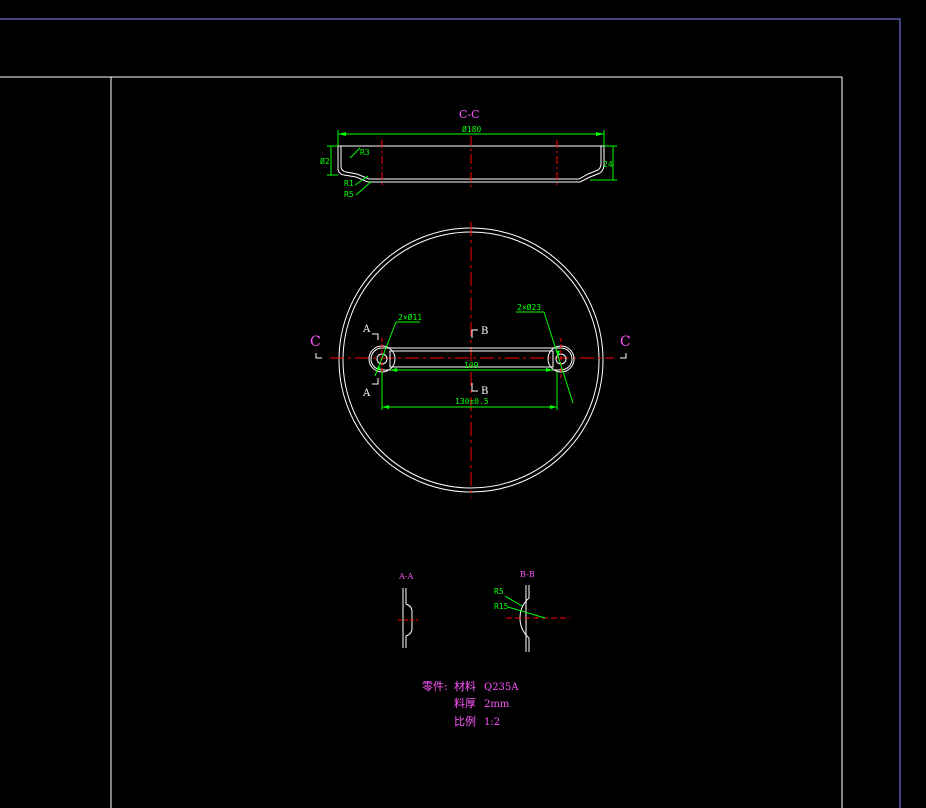 Image resolution: width=926 pixels, height=808 pixels. What do you see at coordinates (407, 618) in the screenshot?
I see `section-aa-profile` at bounding box center [407, 618].